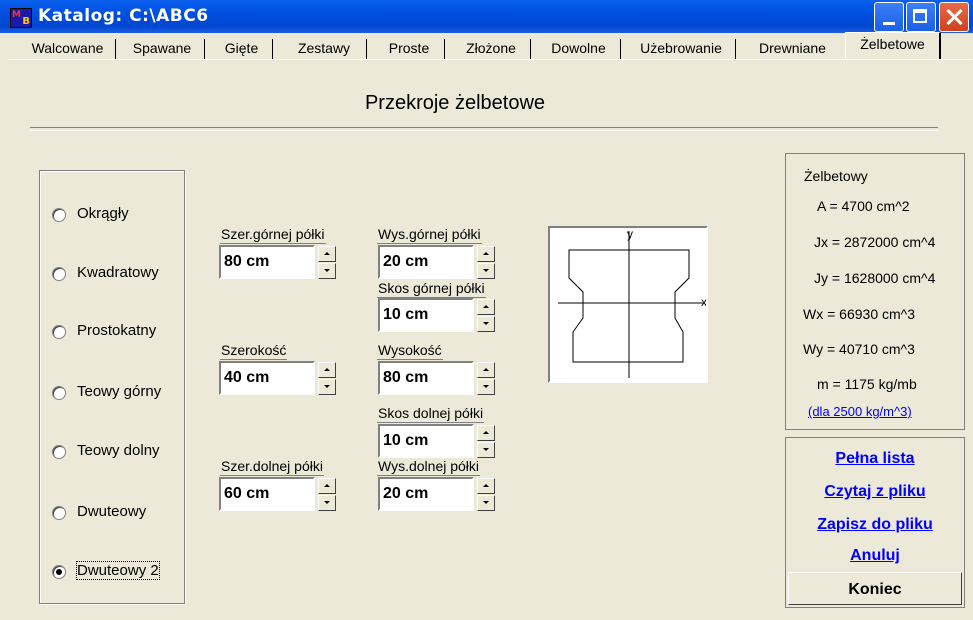 Image resolution: width=973 pixels, height=620 pixels. I want to click on width-label: Szerokość, so click(253, 351).